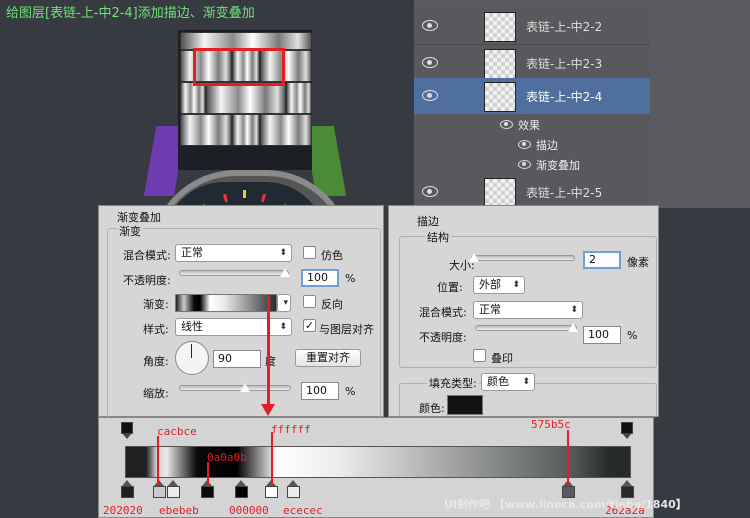 This screenshot has width=750, height=518. Describe the element at coordinates (246, 98) in the screenshot. I see `strap-link-center` at that location.